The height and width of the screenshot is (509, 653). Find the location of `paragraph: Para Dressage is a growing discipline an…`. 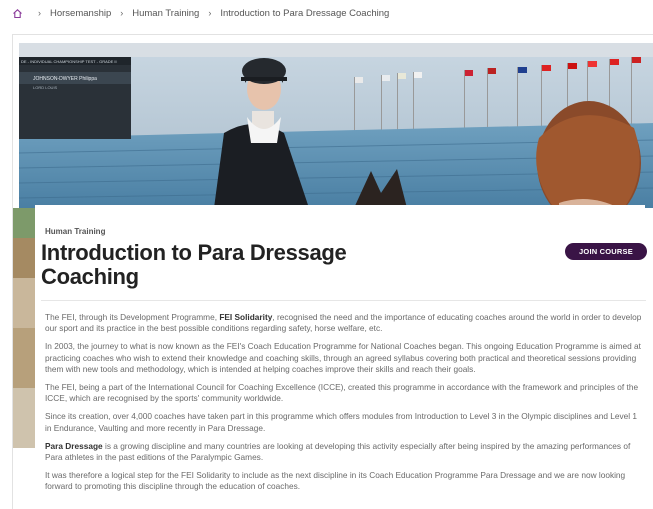

paragraph: Para Dressage is a growing discipline an… is located at coordinates (338, 451).